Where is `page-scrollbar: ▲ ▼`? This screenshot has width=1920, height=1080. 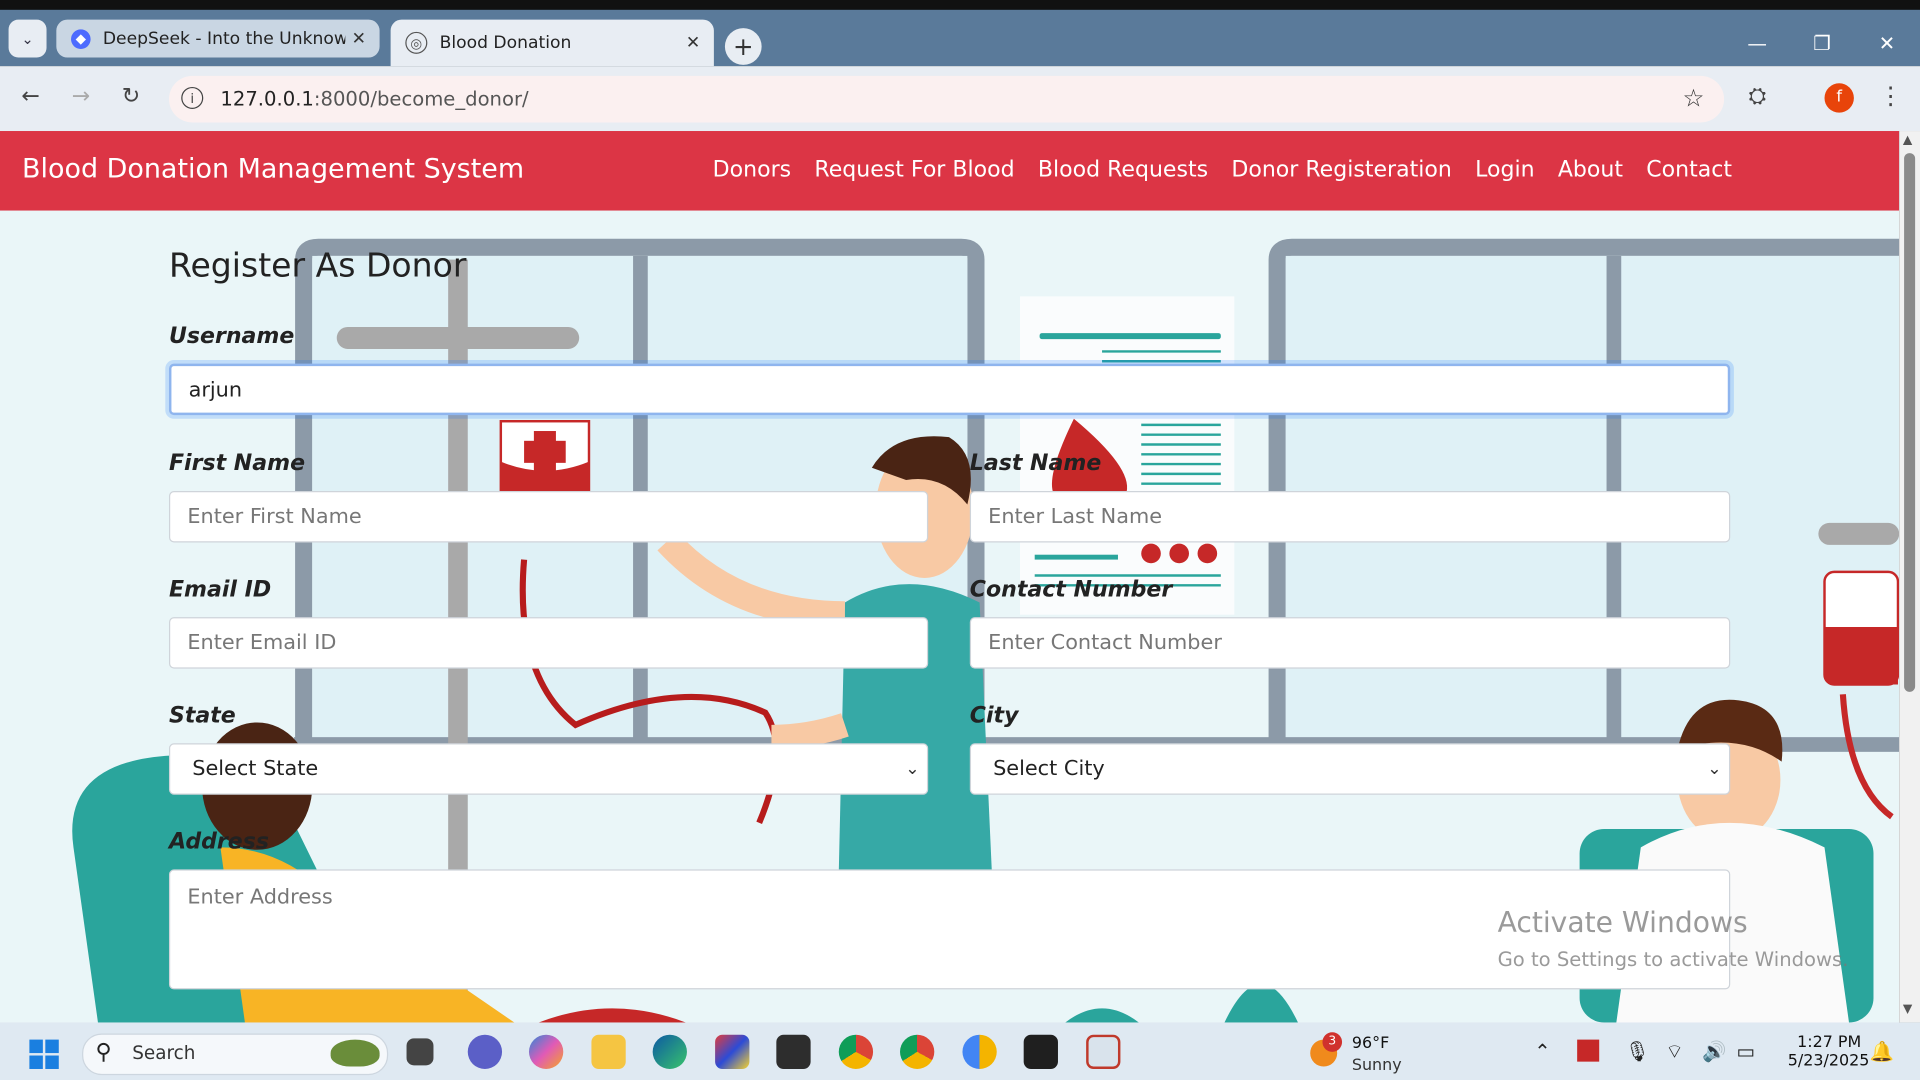 page-scrollbar: ▲ ▼ is located at coordinates (1909, 577).